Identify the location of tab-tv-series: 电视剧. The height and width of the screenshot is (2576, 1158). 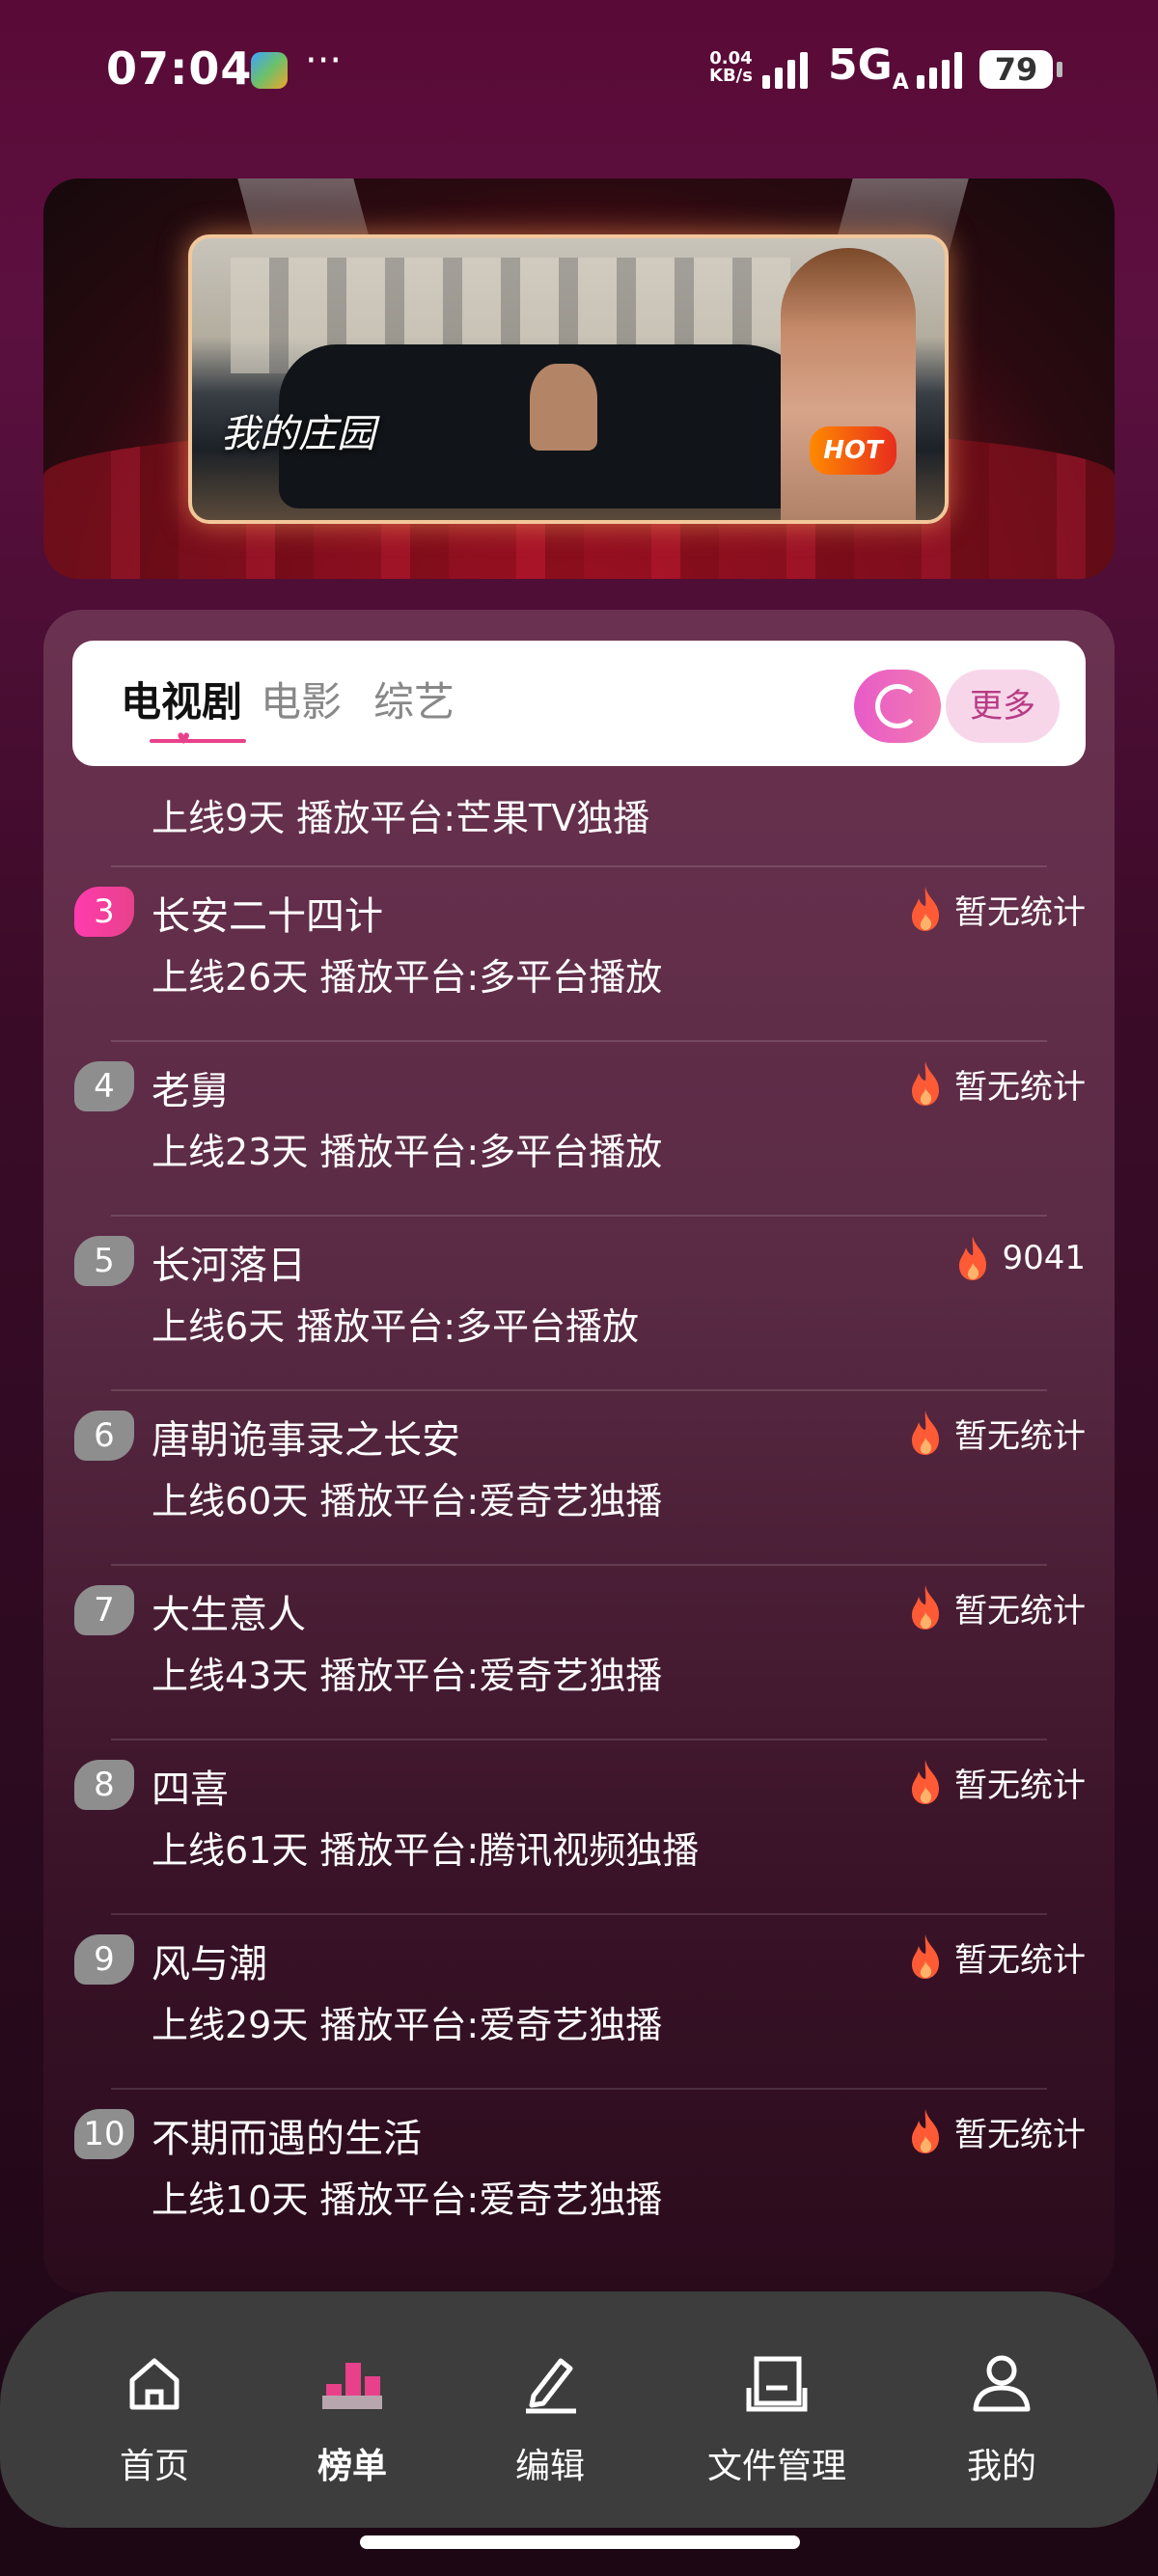
(181, 699).